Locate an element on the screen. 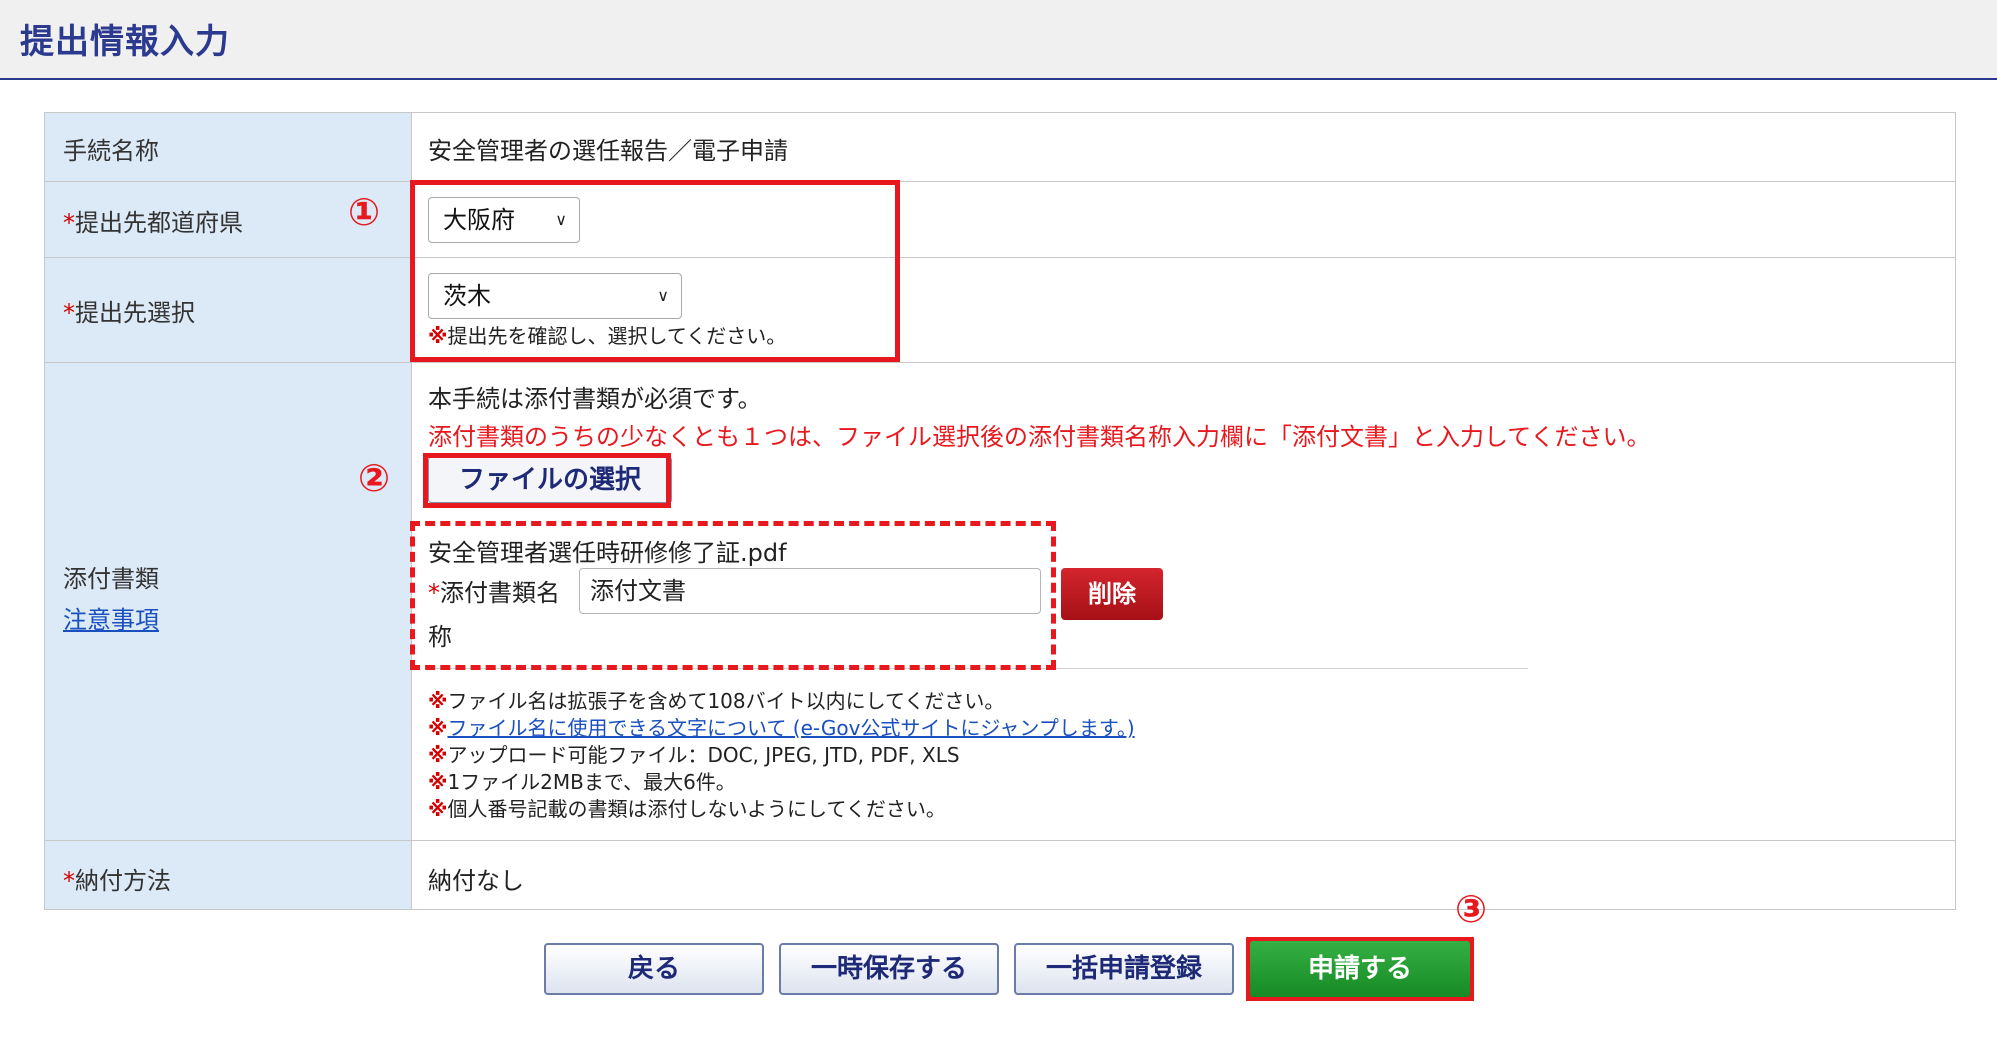 This screenshot has height=1041, width=1997. page-header is located at coordinates (998, 40).